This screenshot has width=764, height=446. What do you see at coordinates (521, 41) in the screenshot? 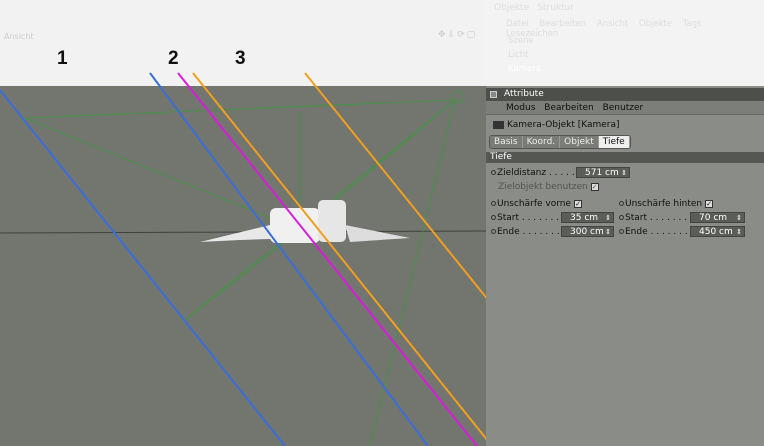
I see `object-szene: Szene` at bounding box center [521, 41].